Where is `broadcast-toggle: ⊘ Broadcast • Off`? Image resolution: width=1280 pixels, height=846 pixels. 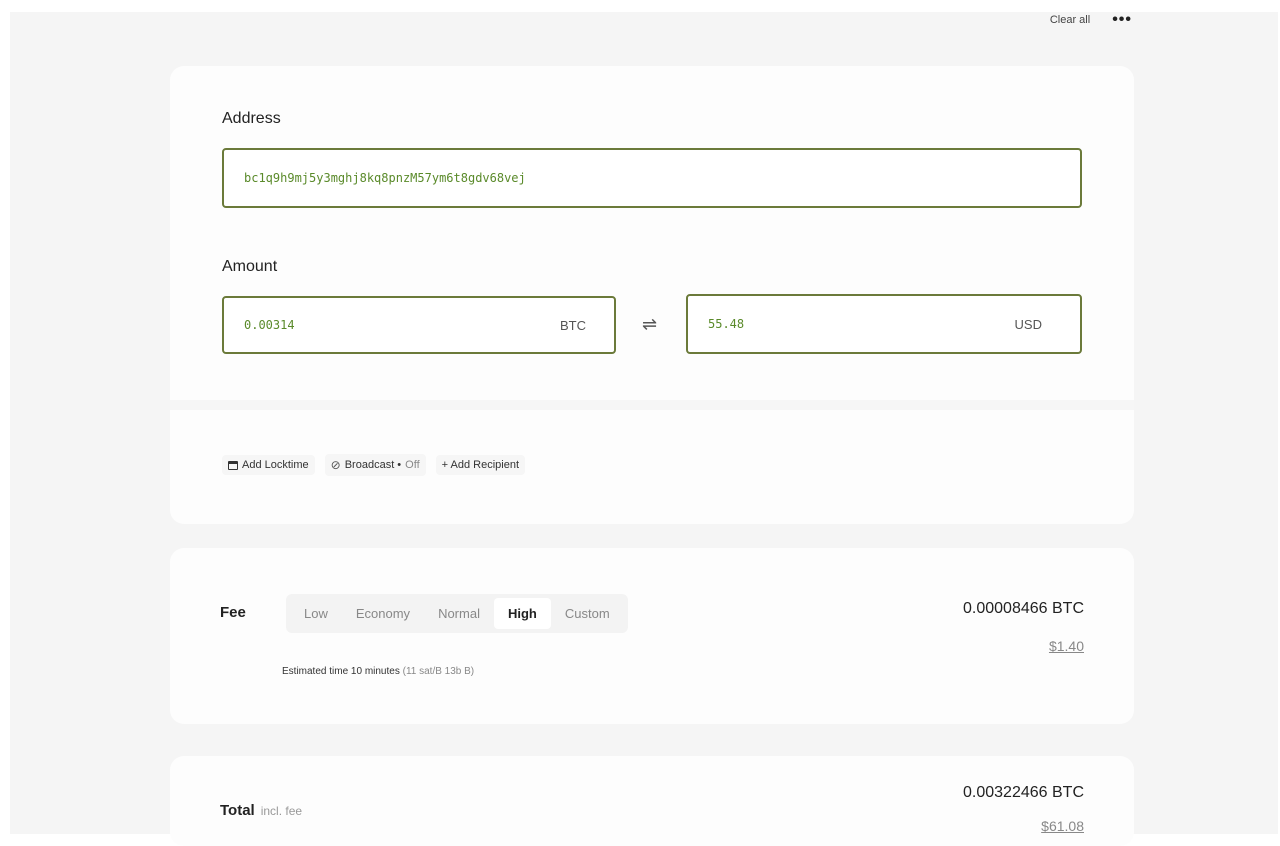 broadcast-toggle: ⊘ Broadcast • Off is located at coordinates (375, 465).